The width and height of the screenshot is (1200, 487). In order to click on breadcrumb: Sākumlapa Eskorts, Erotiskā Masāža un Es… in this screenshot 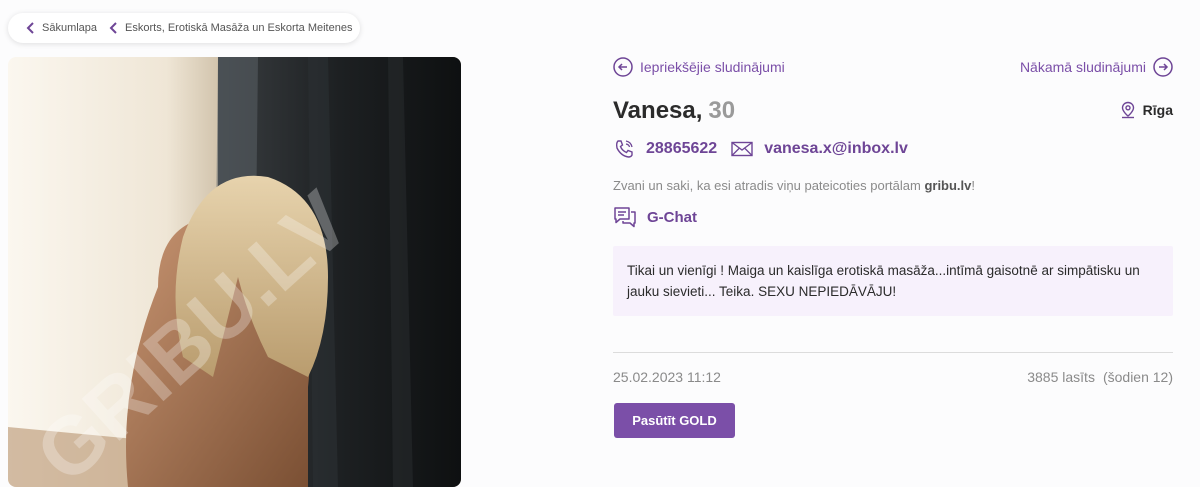, I will do `click(184, 28)`.